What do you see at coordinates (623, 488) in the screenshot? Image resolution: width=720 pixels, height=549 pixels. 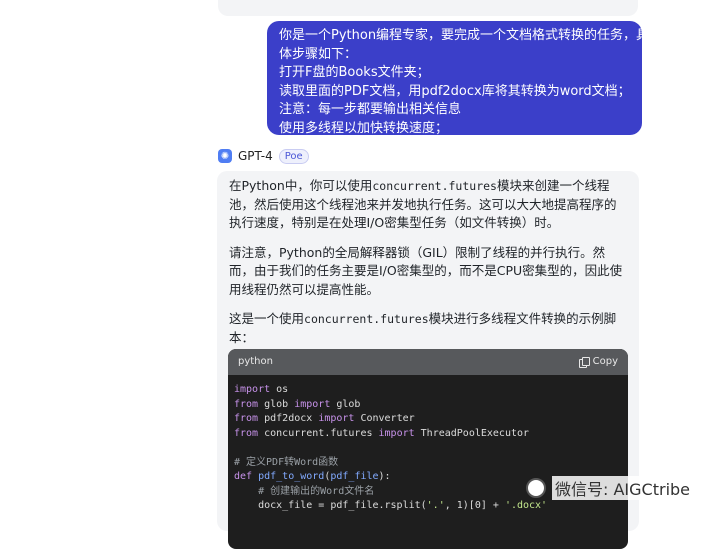 I see `watermark-text: 微信号: AIGCtribe` at bounding box center [623, 488].